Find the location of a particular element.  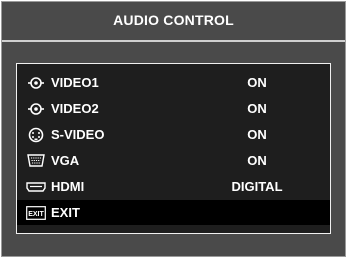

menu-item-vga: VGA ON is located at coordinates (173, 160).